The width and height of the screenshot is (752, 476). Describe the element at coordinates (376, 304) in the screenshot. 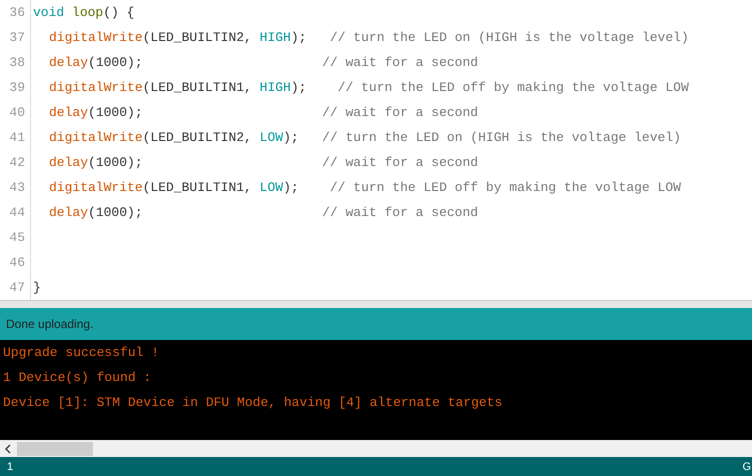

I see `splitter-bar` at that location.